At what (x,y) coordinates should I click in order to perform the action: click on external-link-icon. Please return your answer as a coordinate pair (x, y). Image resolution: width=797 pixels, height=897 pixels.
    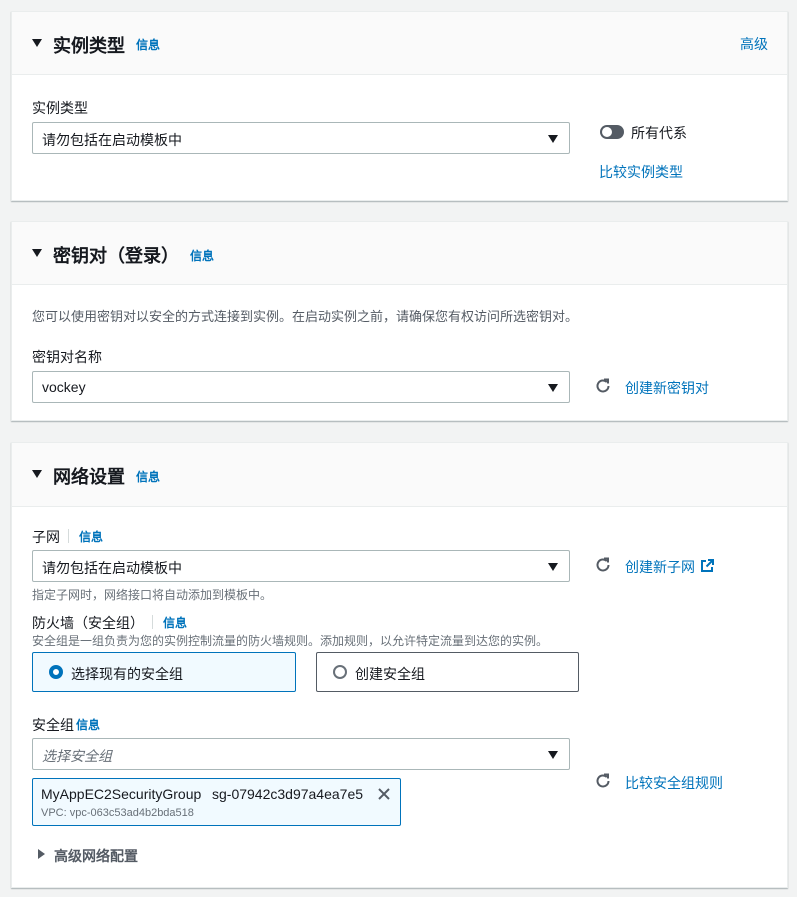
    Looking at the image, I should click on (707, 566).